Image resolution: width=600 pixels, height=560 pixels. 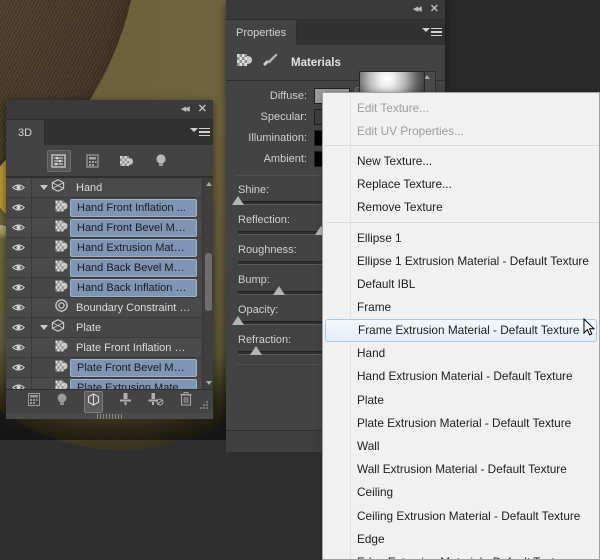 What do you see at coordinates (461, 538) in the screenshot?
I see `menu-item: Edge` at bounding box center [461, 538].